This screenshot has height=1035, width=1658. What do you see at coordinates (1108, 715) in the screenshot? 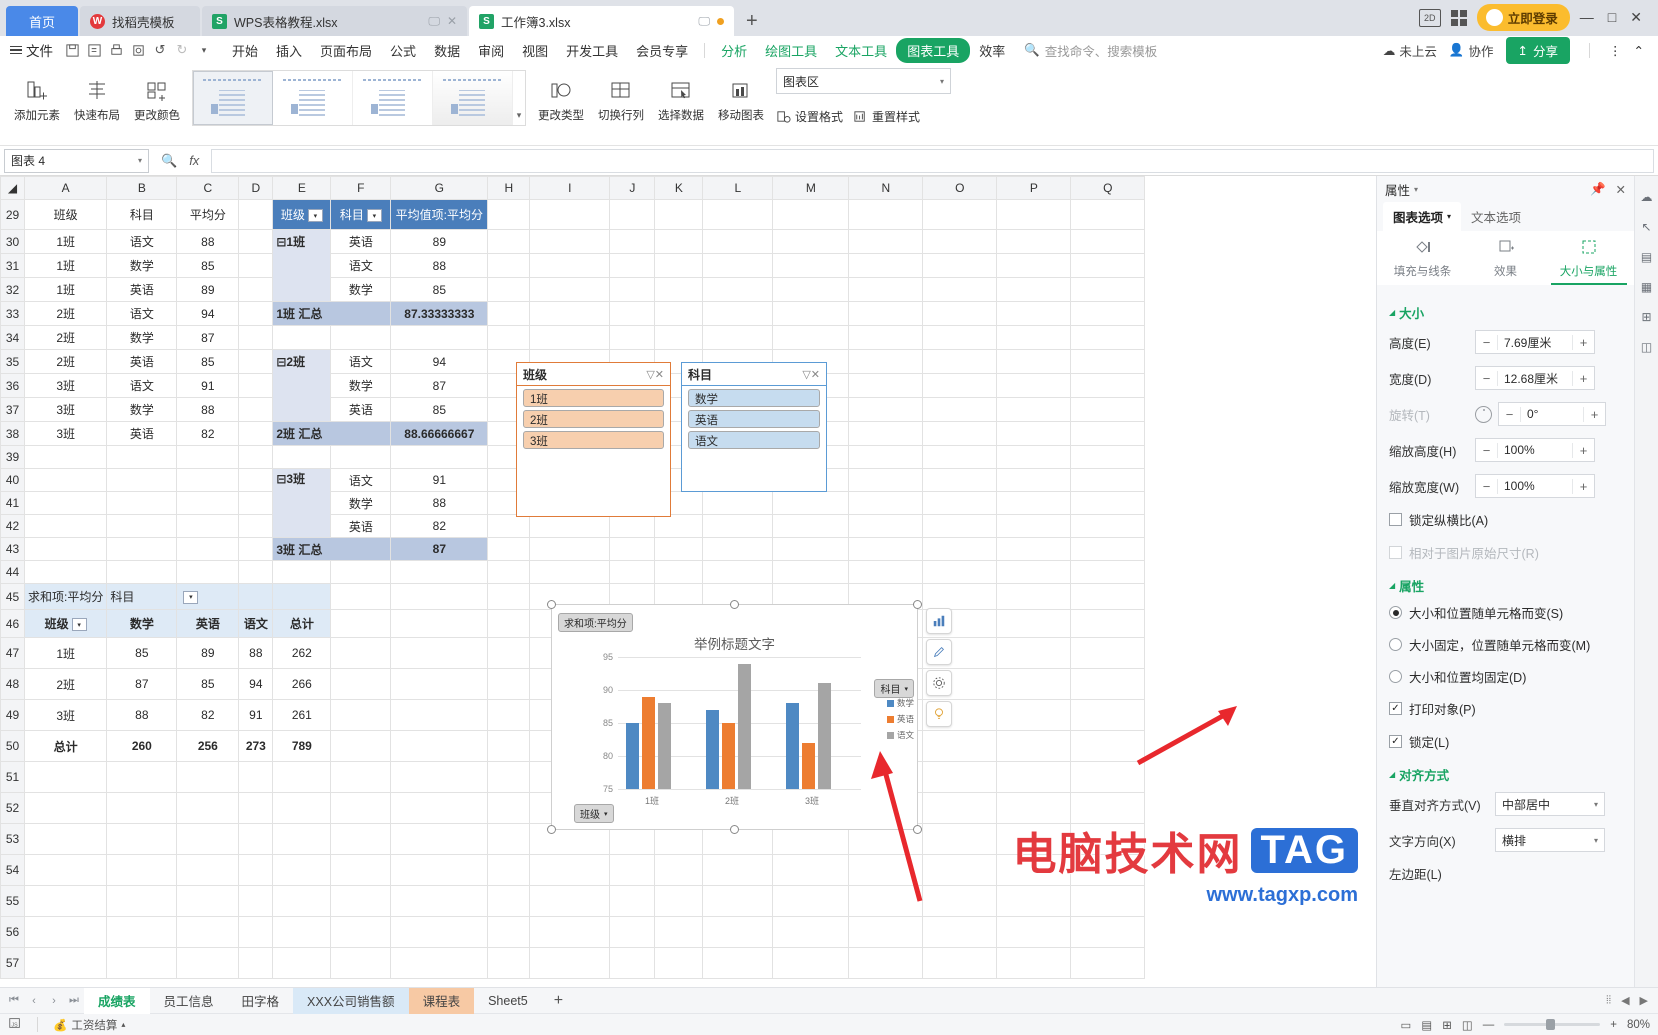
I see `cell-Q49` at bounding box center [1108, 715].